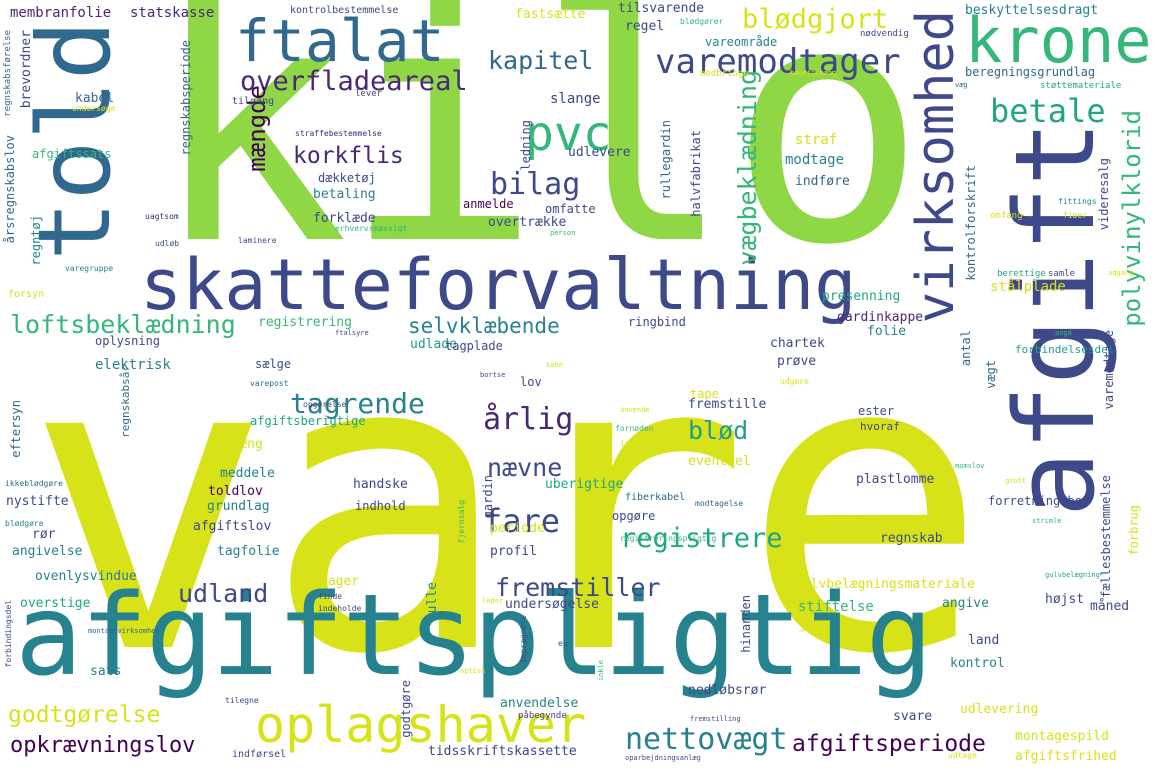 This screenshot has height=770, width=1155. I want to click on word-regnskabsfoerelse: regnskabsførelse, so click(8, 73).